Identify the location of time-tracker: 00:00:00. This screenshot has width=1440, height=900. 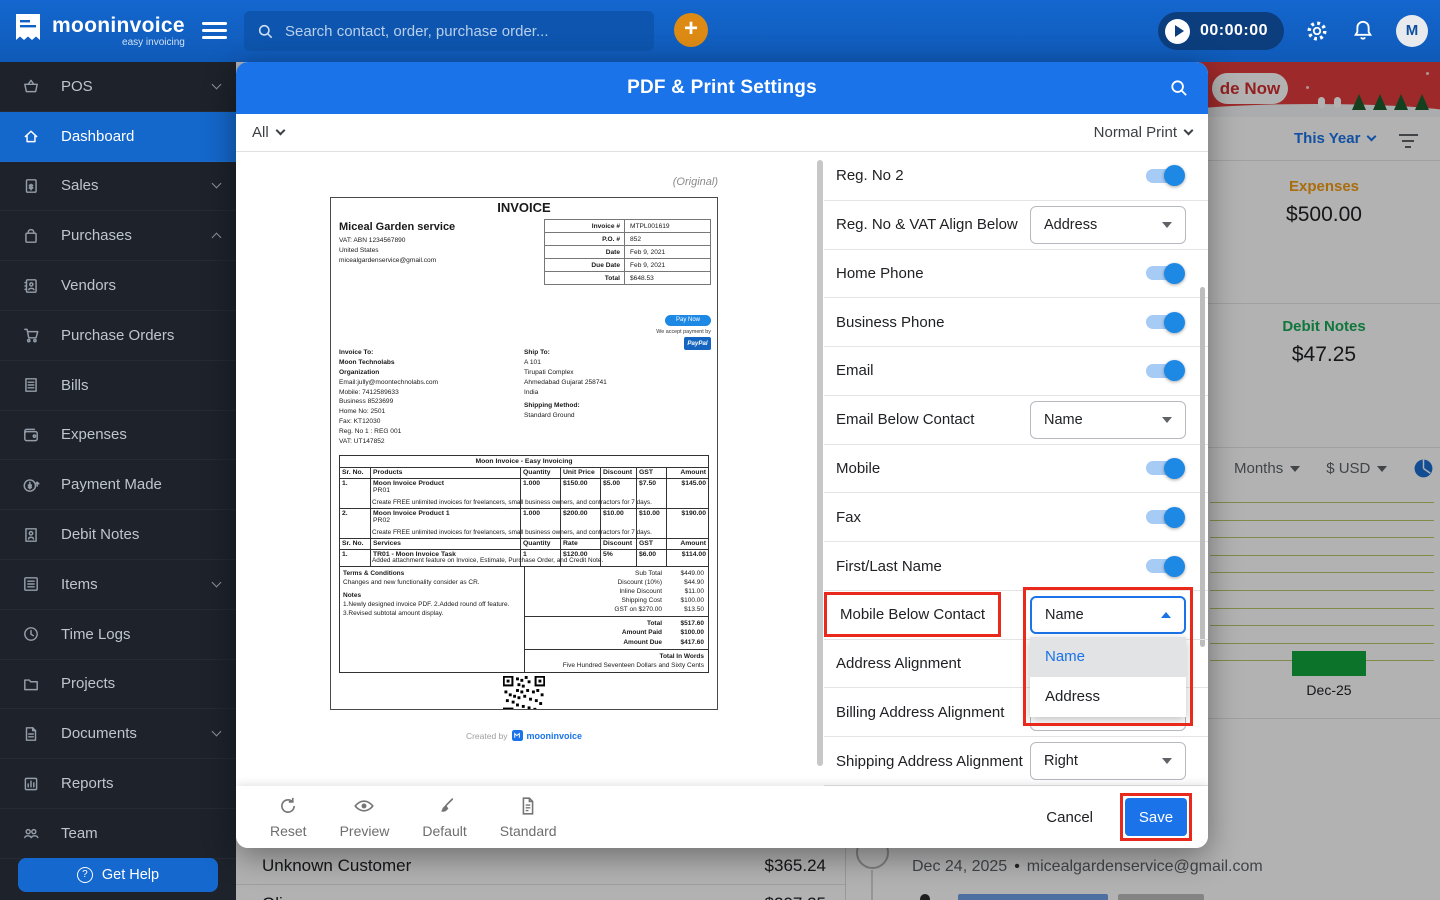
(1220, 31).